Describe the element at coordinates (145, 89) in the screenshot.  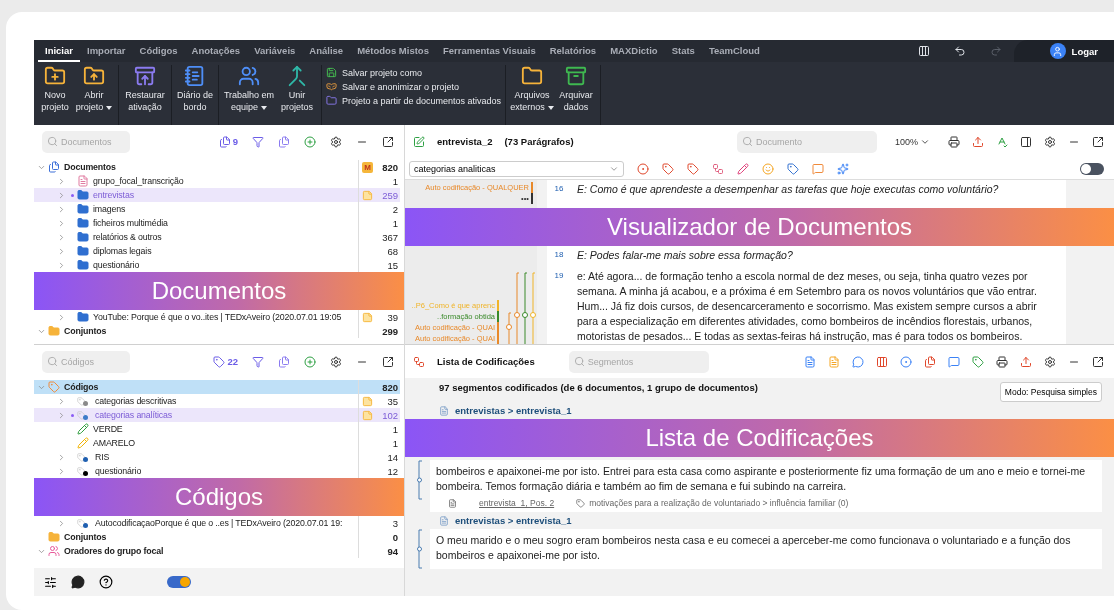
I see `ribbon-button: Restaurar ativação` at that location.